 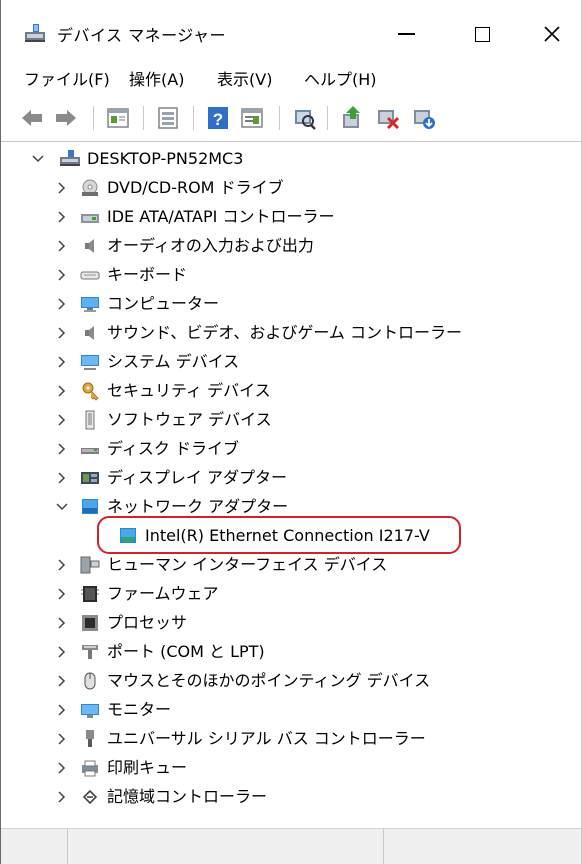 I want to click on tree-root-label: DESKTOP-PN52MC3, so click(x=165, y=158).